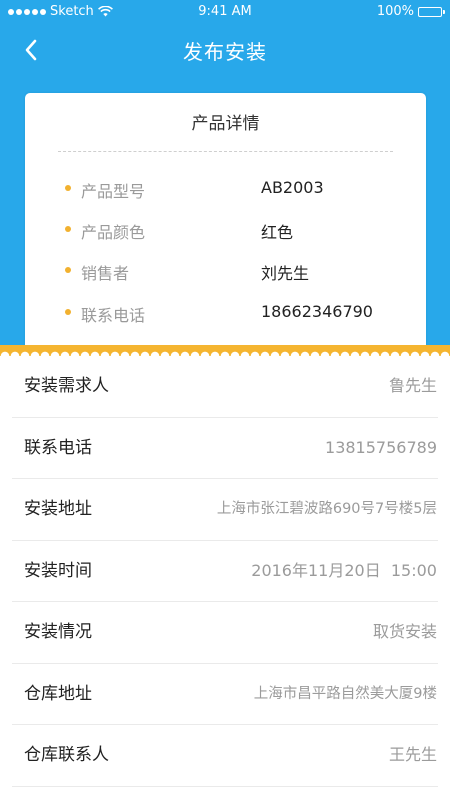 This screenshot has height=800, width=450. I want to click on form-row-value: 2016年11月20日 15:00, so click(344, 570).